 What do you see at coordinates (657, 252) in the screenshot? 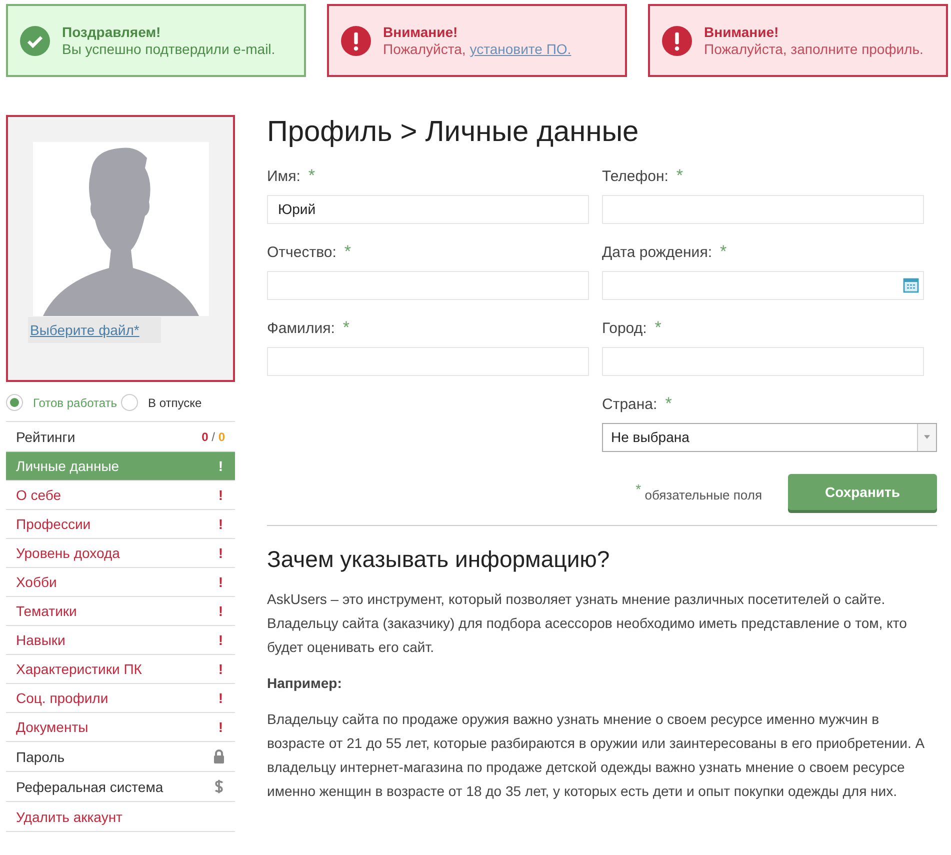
I see `field-label: Дата рождения:` at bounding box center [657, 252].